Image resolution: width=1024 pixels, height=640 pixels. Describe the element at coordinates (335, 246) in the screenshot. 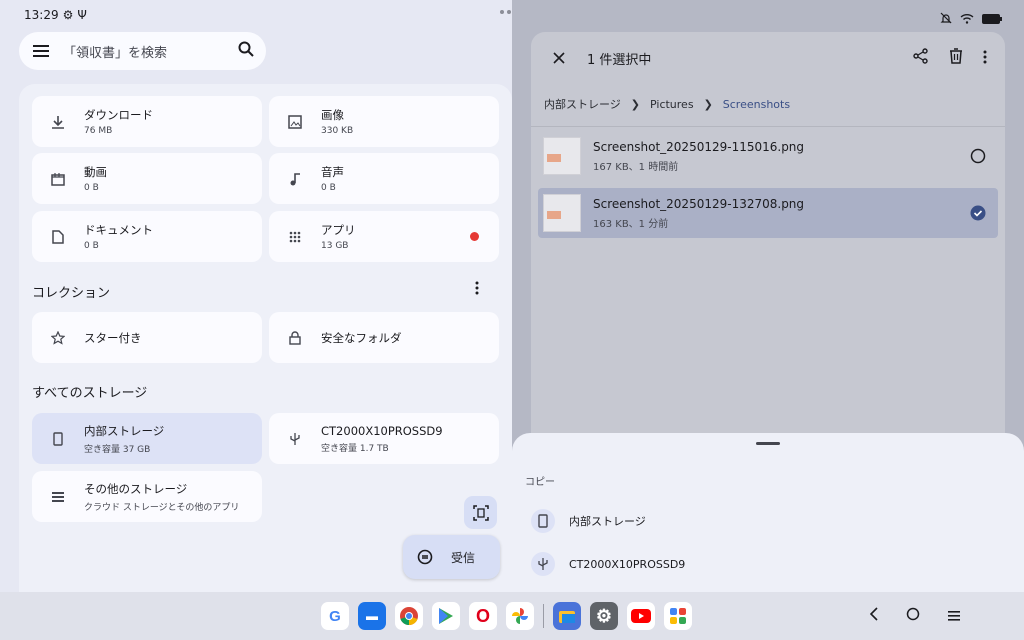

I see `category-size: 13 GB` at that location.